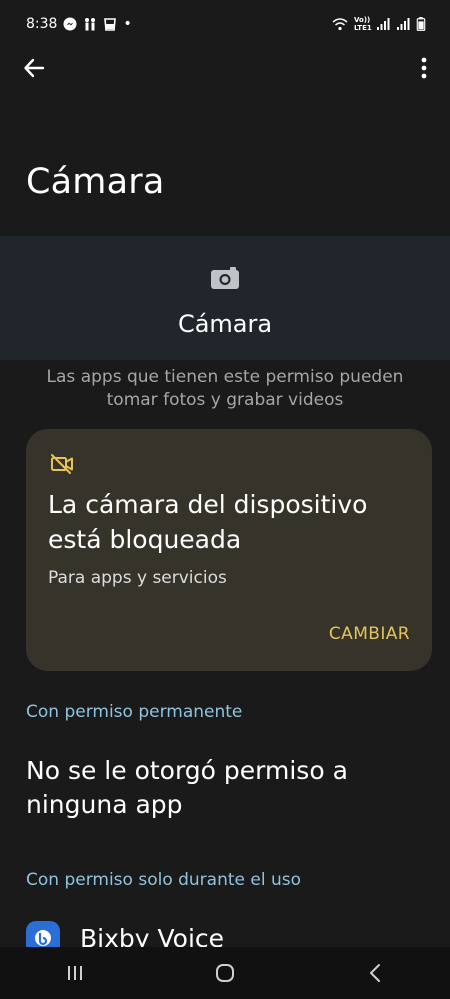 The width and height of the screenshot is (450, 999). Describe the element at coordinates (62, 464) in the screenshot. I see `video-off-icon` at that location.